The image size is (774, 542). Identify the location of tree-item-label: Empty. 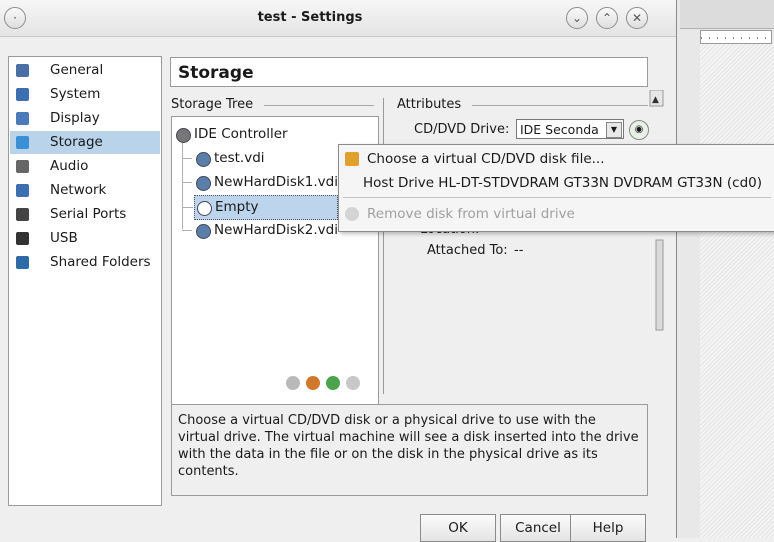
(237, 207).